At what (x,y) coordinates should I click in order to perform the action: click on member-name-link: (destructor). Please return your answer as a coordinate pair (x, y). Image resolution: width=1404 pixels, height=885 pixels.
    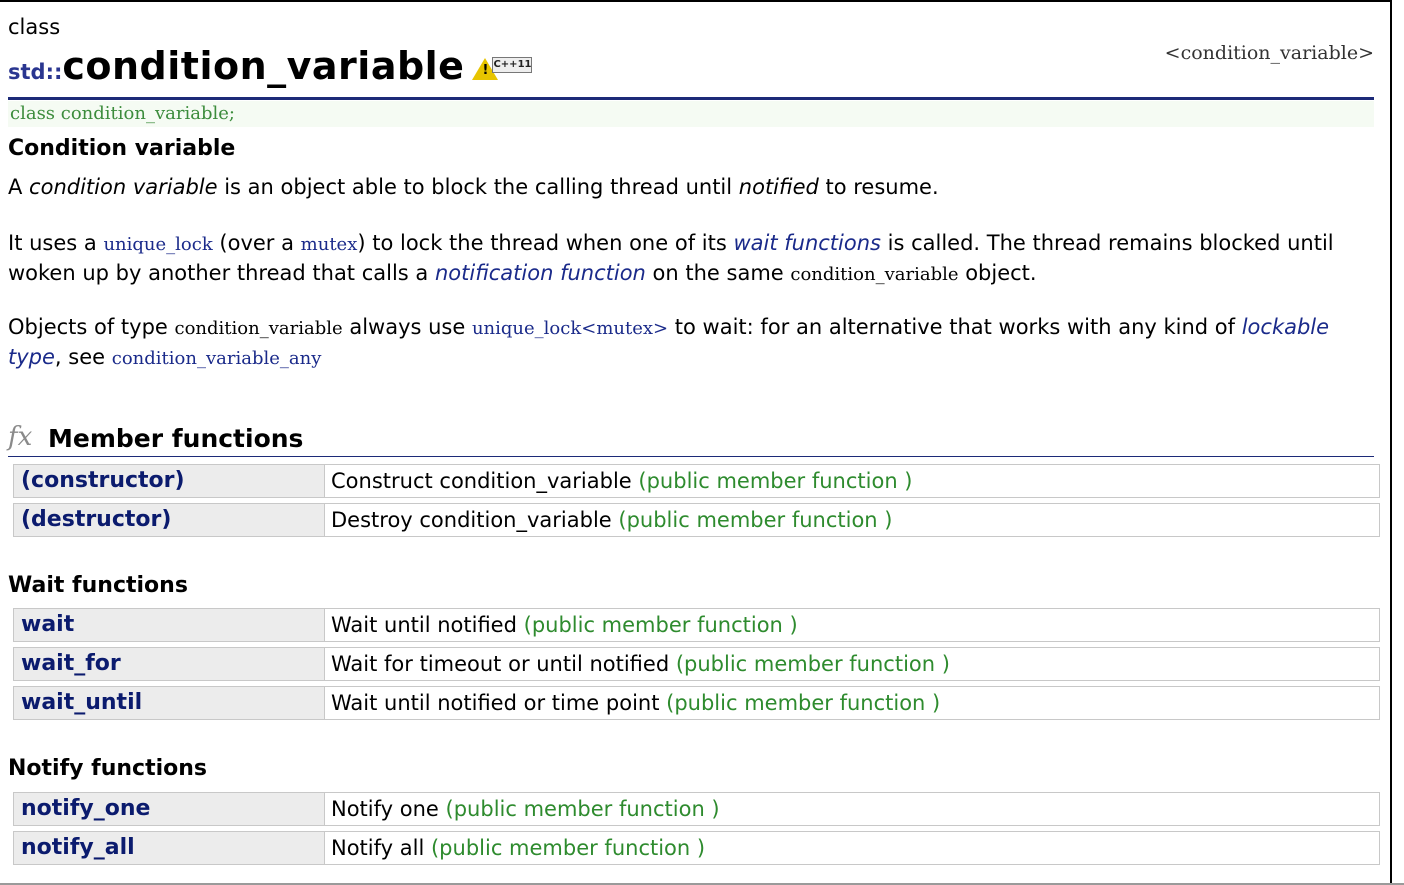
    Looking at the image, I should click on (169, 520).